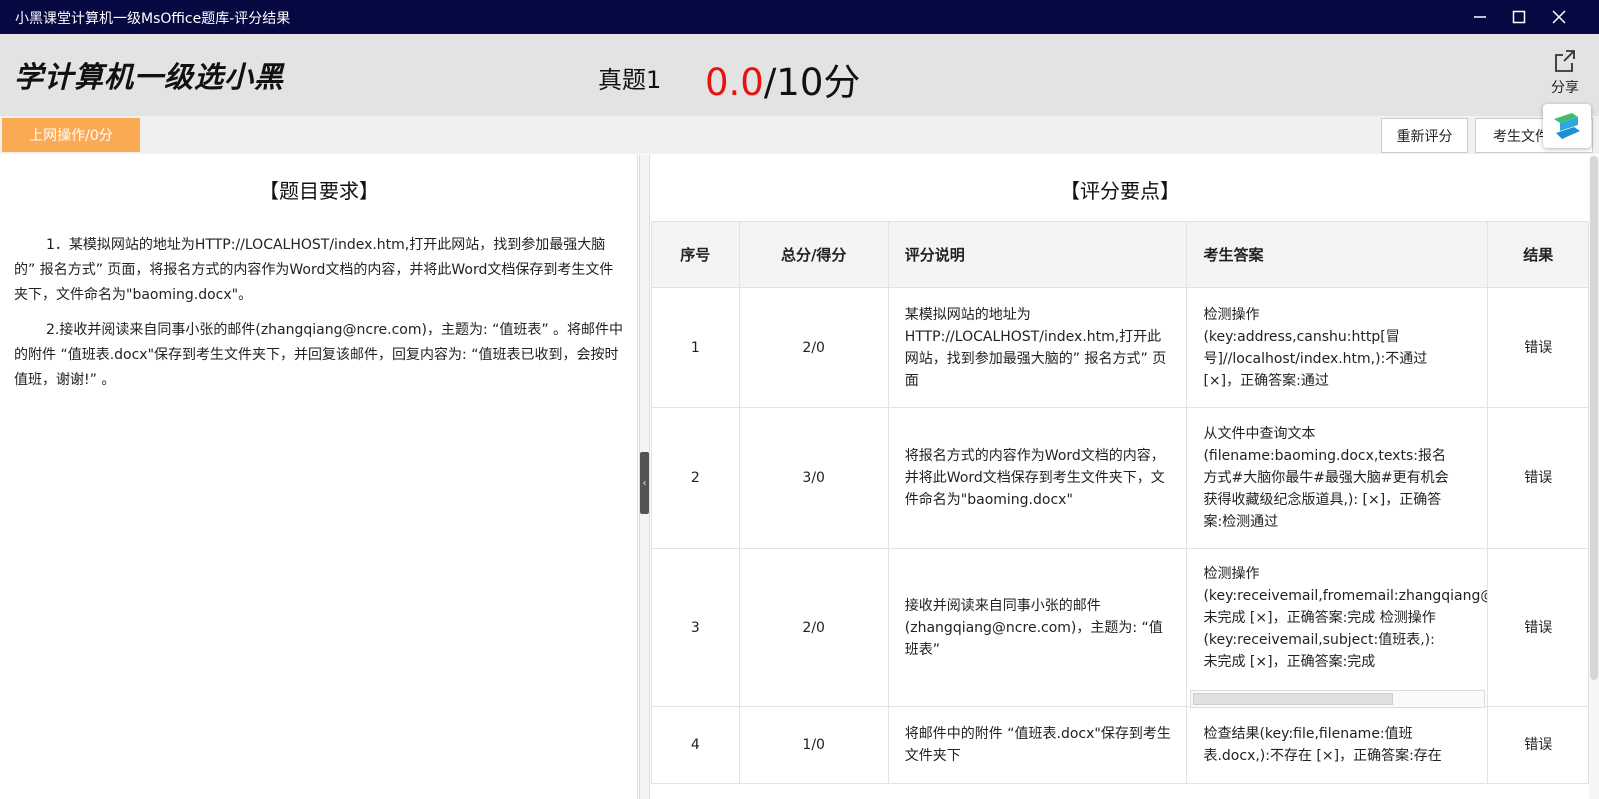 The width and height of the screenshot is (1599, 799). What do you see at coordinates (695, 478) in the screenshot?
I see `row-index: 2` at bounding box center [695, 478].